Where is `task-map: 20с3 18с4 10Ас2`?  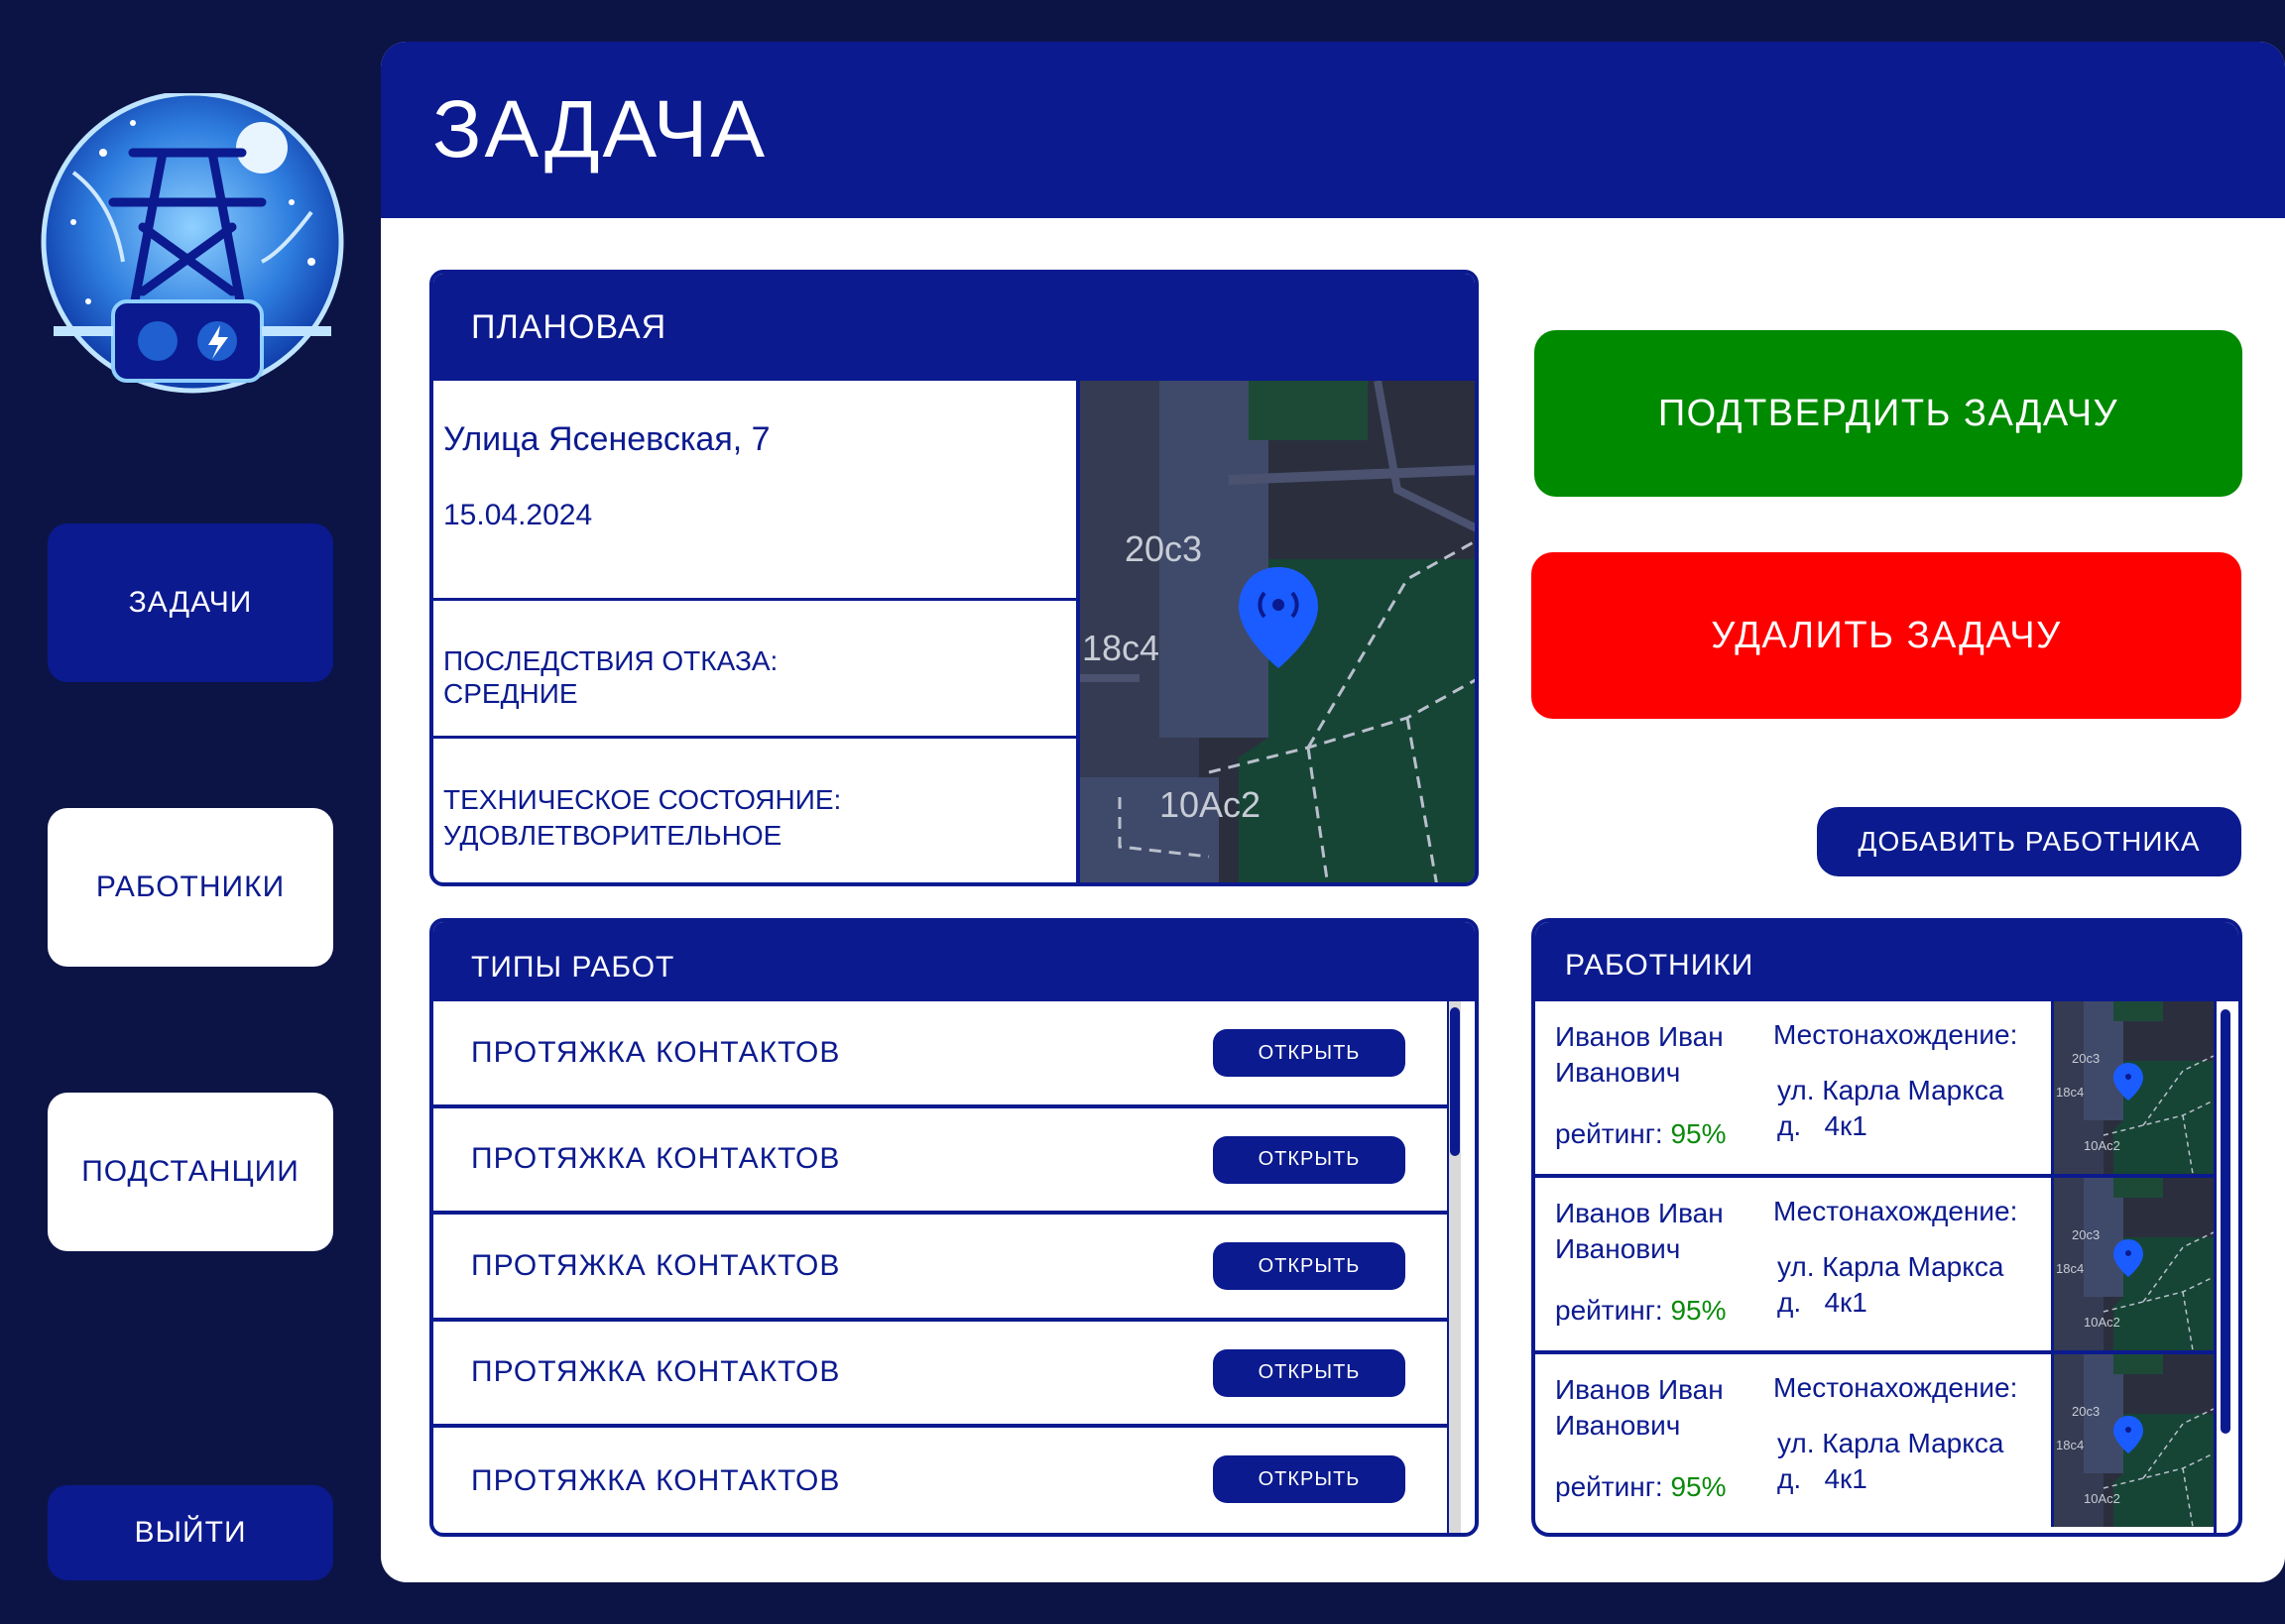 task-map: 20с3 18с4 10Ас2 is located at coordinates (1276, 631).